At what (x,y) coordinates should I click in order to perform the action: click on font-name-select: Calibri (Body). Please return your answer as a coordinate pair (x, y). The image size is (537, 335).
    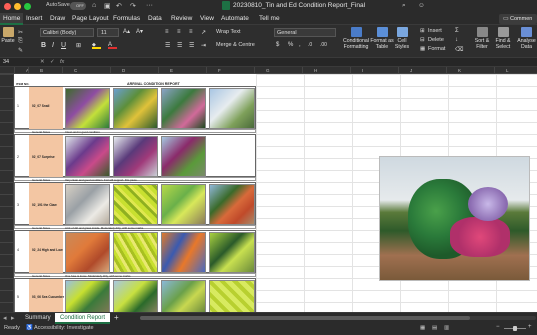
    Looking at the image, I should click on (67, 32).